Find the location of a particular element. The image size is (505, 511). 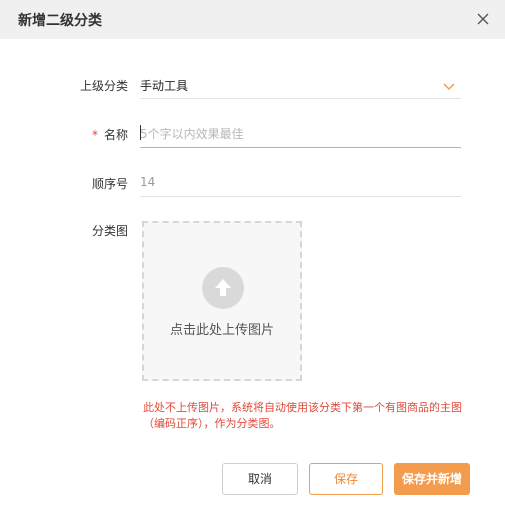

parent-category-select: 手动工具 is located at coordinates (300, 85).